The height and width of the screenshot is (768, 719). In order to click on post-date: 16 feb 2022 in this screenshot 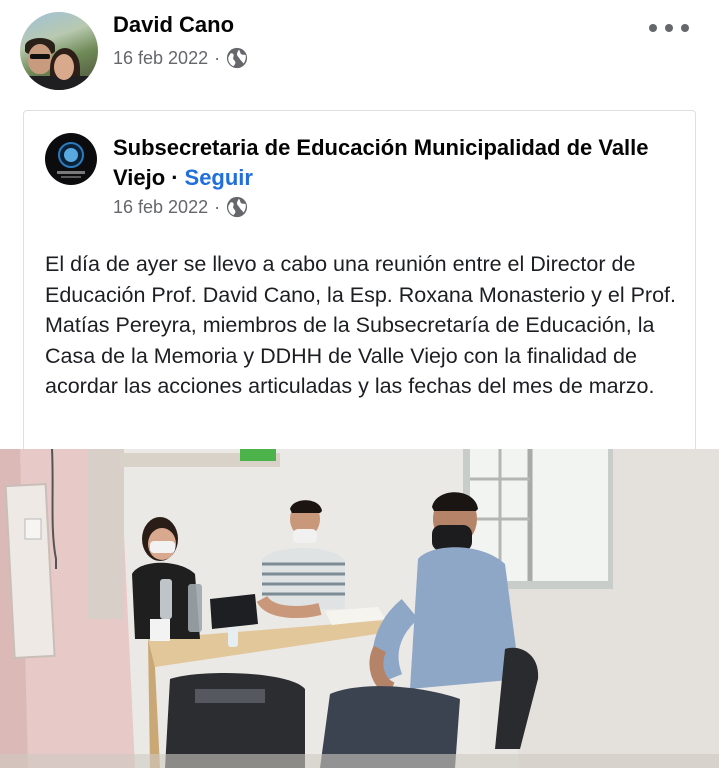, I will do `click(160, 58)`.